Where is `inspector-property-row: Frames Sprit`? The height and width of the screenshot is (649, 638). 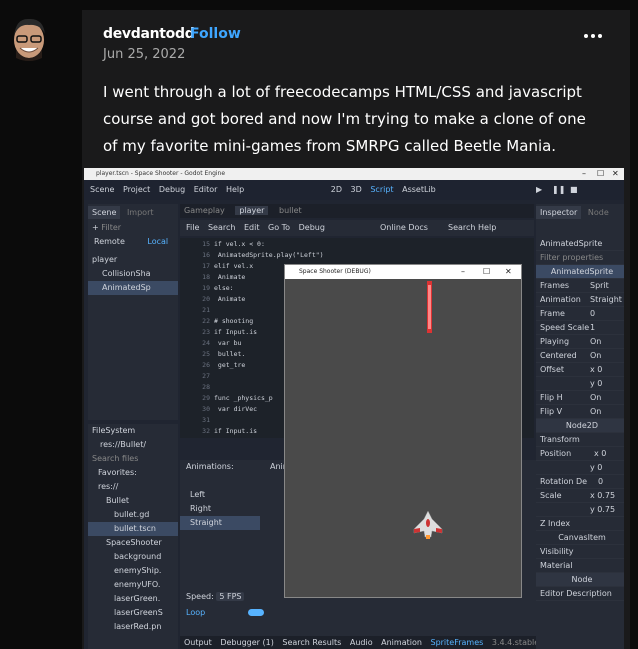 inspector-property-row: Frames Sprit is located at coordinates (580, 286).